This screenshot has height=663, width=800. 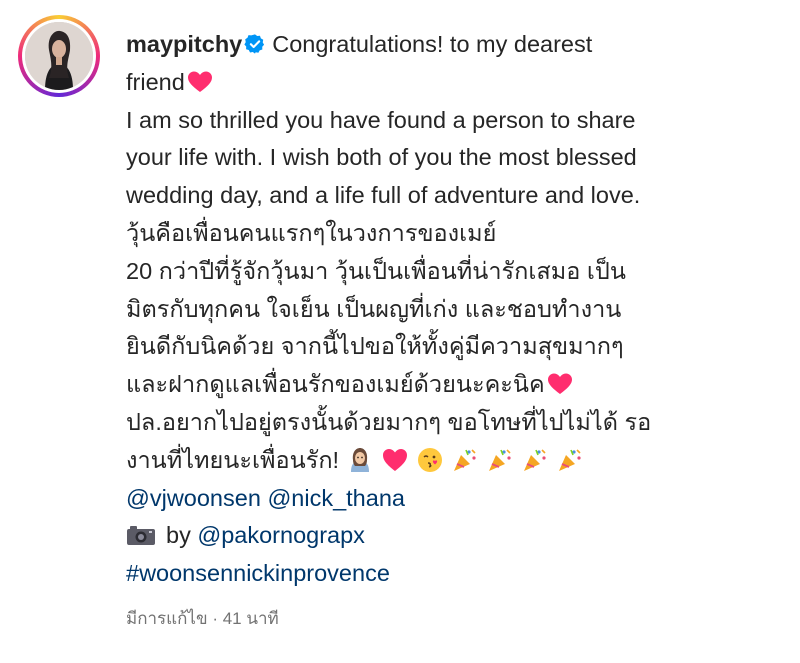 I want to click on mention-link: @nick_thana, so click(x=336, y=498).